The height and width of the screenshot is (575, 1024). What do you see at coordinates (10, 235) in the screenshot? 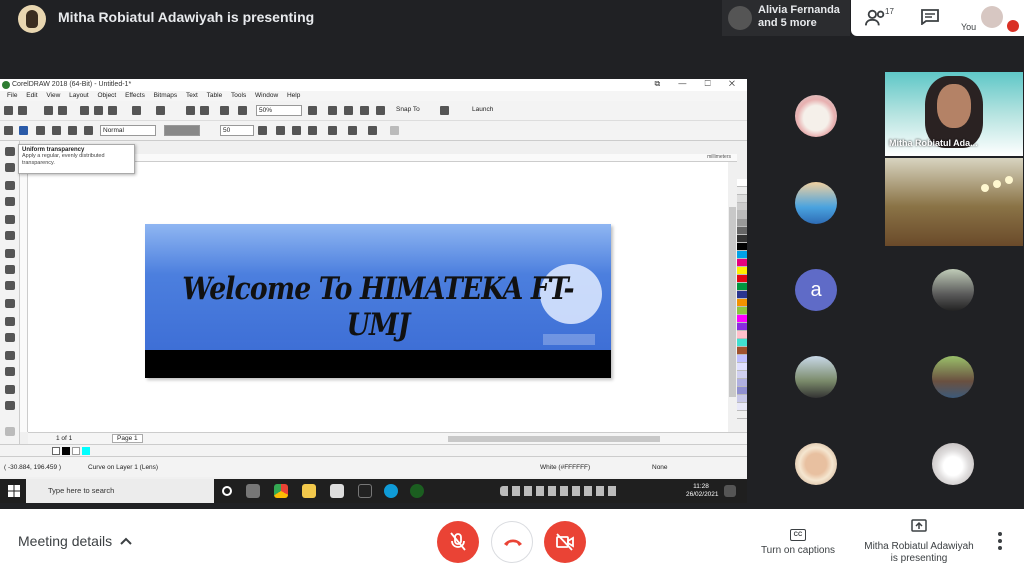
I see `artistic-media-icon` at bounding box center [10, 235].